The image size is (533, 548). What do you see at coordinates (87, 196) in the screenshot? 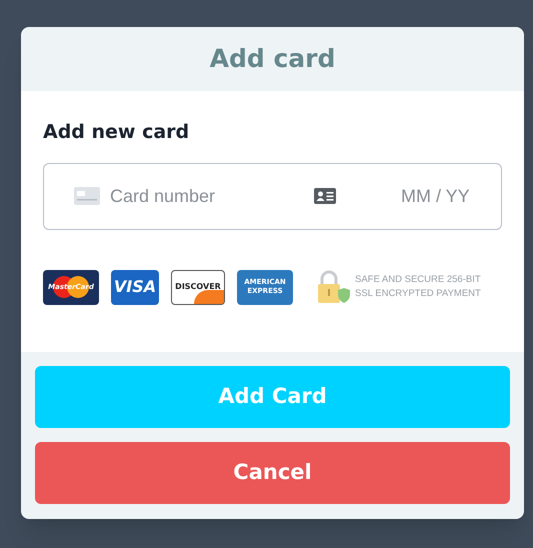
I see `card-icon` at bounding box center [87, 196].